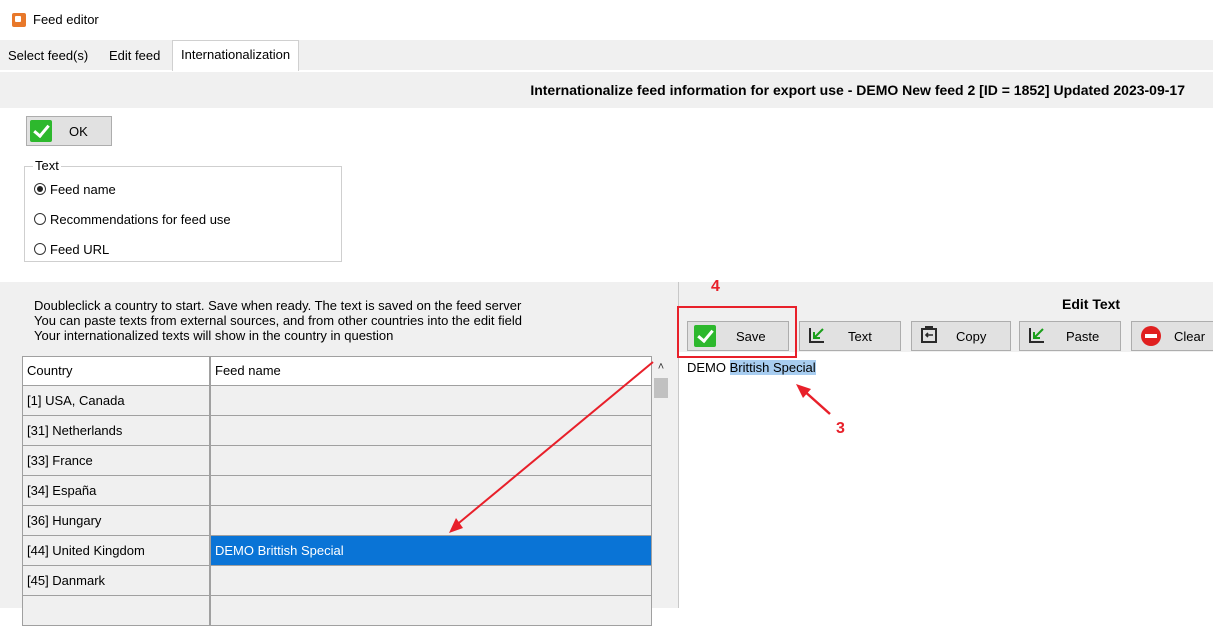 The height and width of the screenshot is (626, 1213). Describe the element at coordinates (116, 611) in the screenshot. I see `cell-country` at that location.